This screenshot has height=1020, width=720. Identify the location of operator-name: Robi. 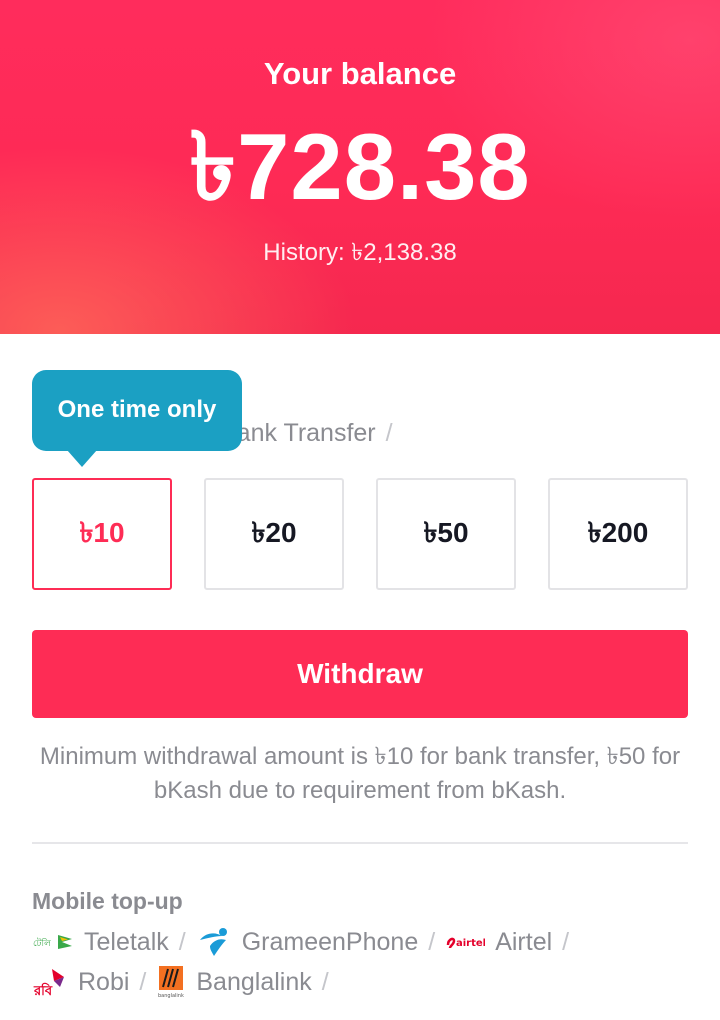
(104, 981).